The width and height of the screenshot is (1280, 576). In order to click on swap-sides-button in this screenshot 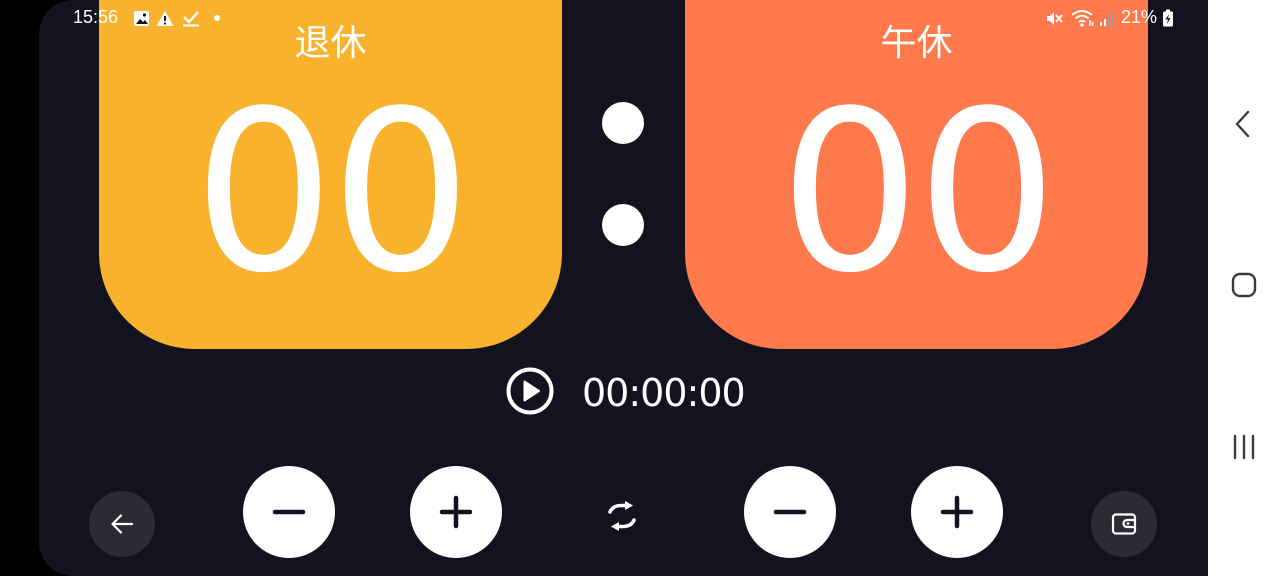, I will do `click(622, 516)`.